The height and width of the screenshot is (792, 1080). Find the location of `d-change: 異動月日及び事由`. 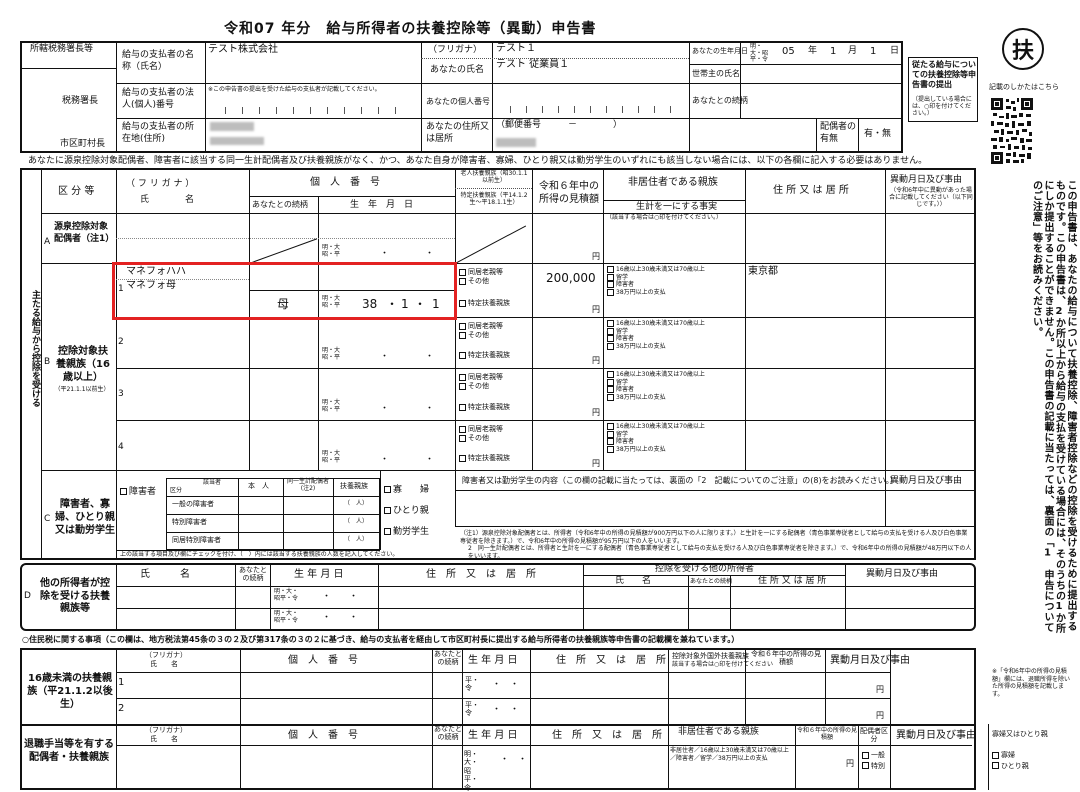

d-change: 異動月日及び事由 is located at coordinates (902, 574).